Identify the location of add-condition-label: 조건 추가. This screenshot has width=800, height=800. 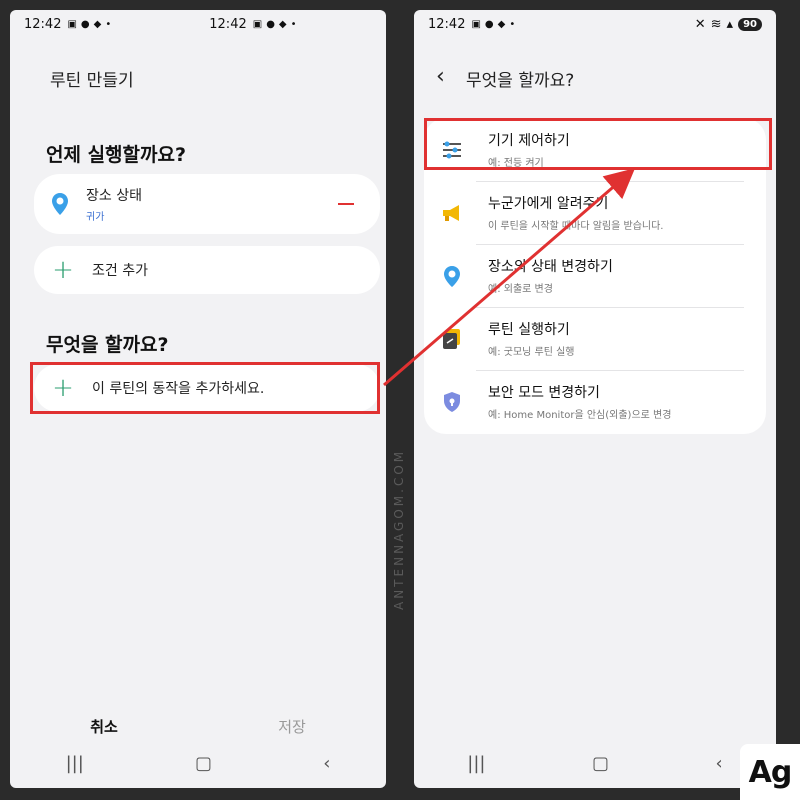
(120, 271).